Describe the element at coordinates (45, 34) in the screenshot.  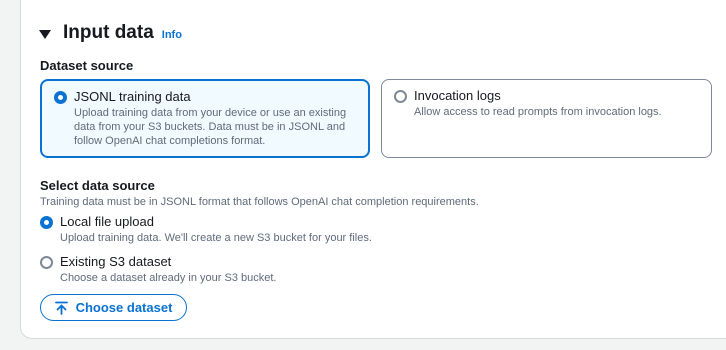
I see `caret-down-icon` at that location.